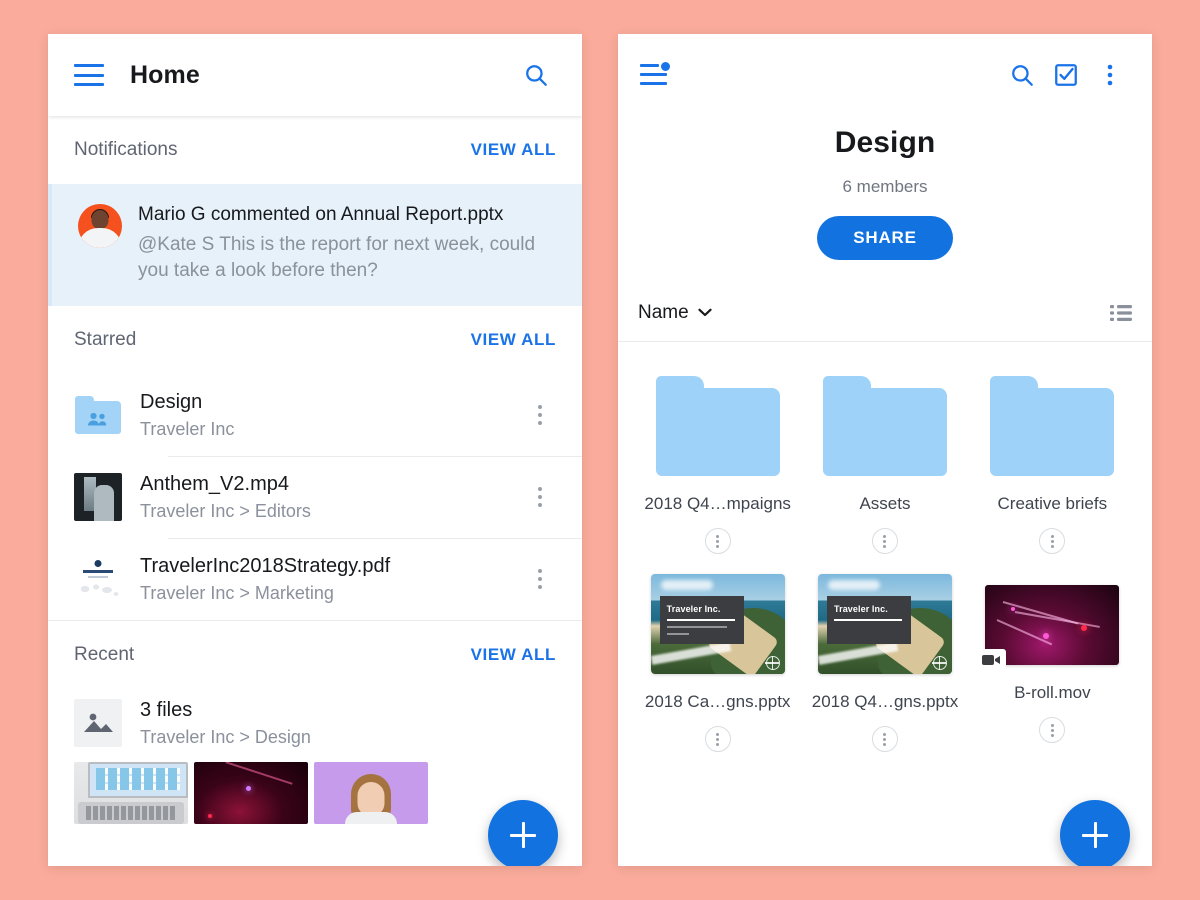 The image size is (1200, 900). What do you see at coordinates (717, 503) in the screenshot?
I see `grid-item-label: 2018 Q4…mpaigns` at bounding box center [717, 503].